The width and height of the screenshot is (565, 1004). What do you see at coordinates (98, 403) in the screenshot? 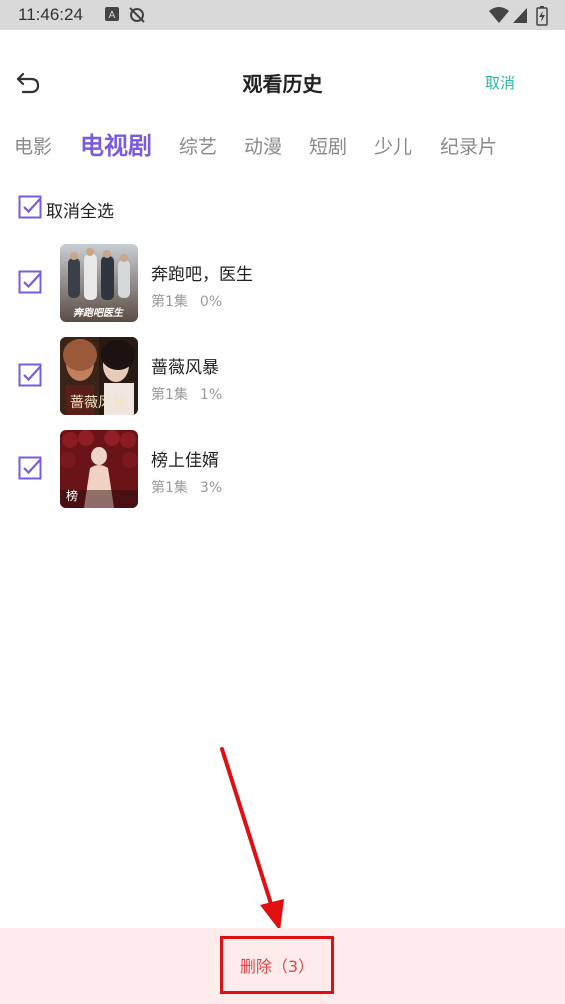
I see `poster-caption: 蔷薇风暴` at bounding box center [98, 403].